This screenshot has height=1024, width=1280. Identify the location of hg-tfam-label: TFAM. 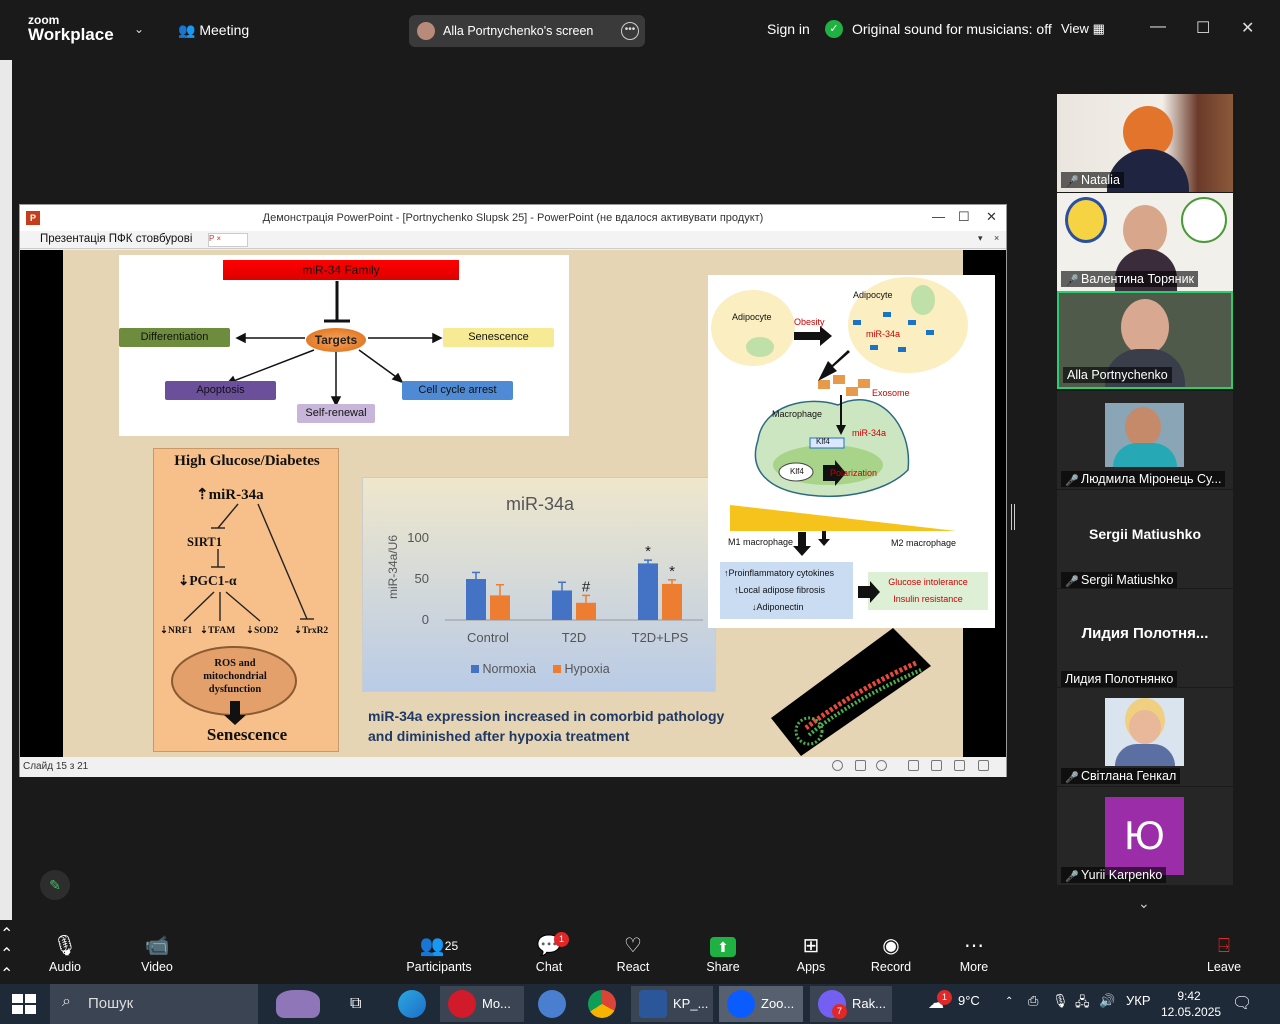
(221, 631).